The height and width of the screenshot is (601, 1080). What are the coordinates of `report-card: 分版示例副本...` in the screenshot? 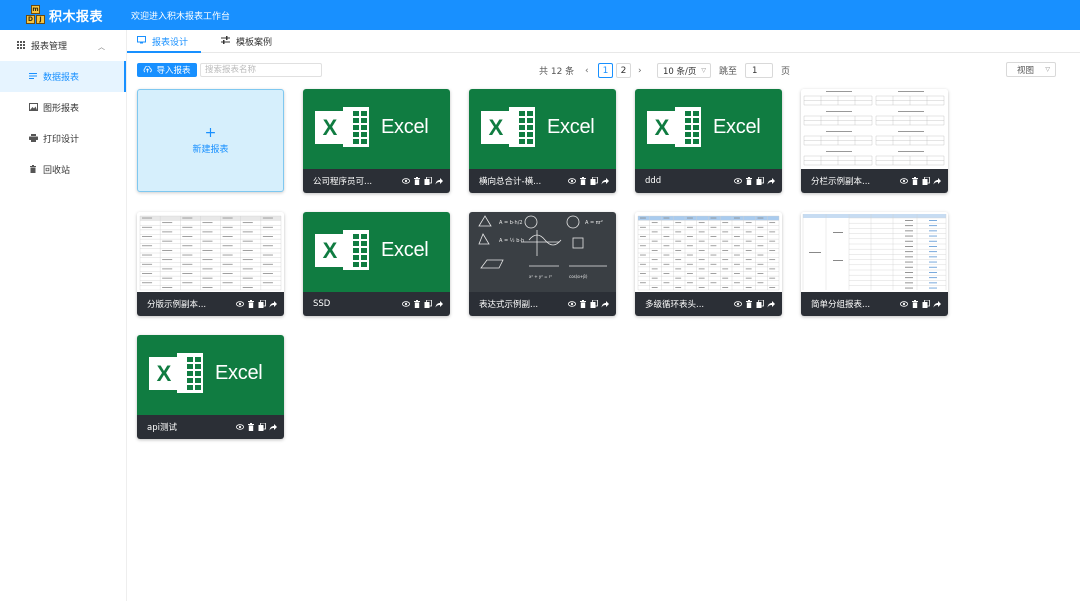 It's located at (210, 264).